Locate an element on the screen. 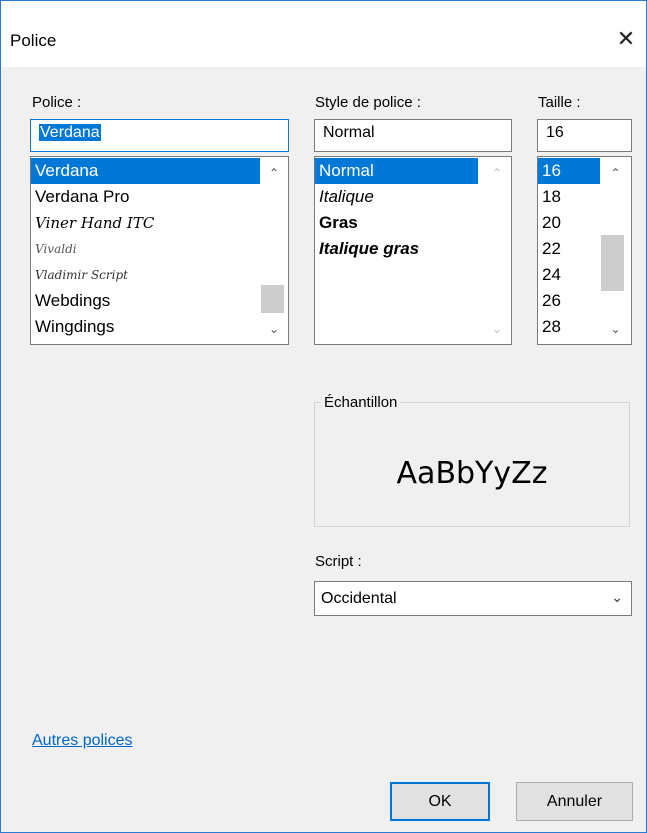 The width and height of the screenshot is (647, 833). font-list-scrollbar: ⌃ ⌄ is located at coordinates (274, 250).